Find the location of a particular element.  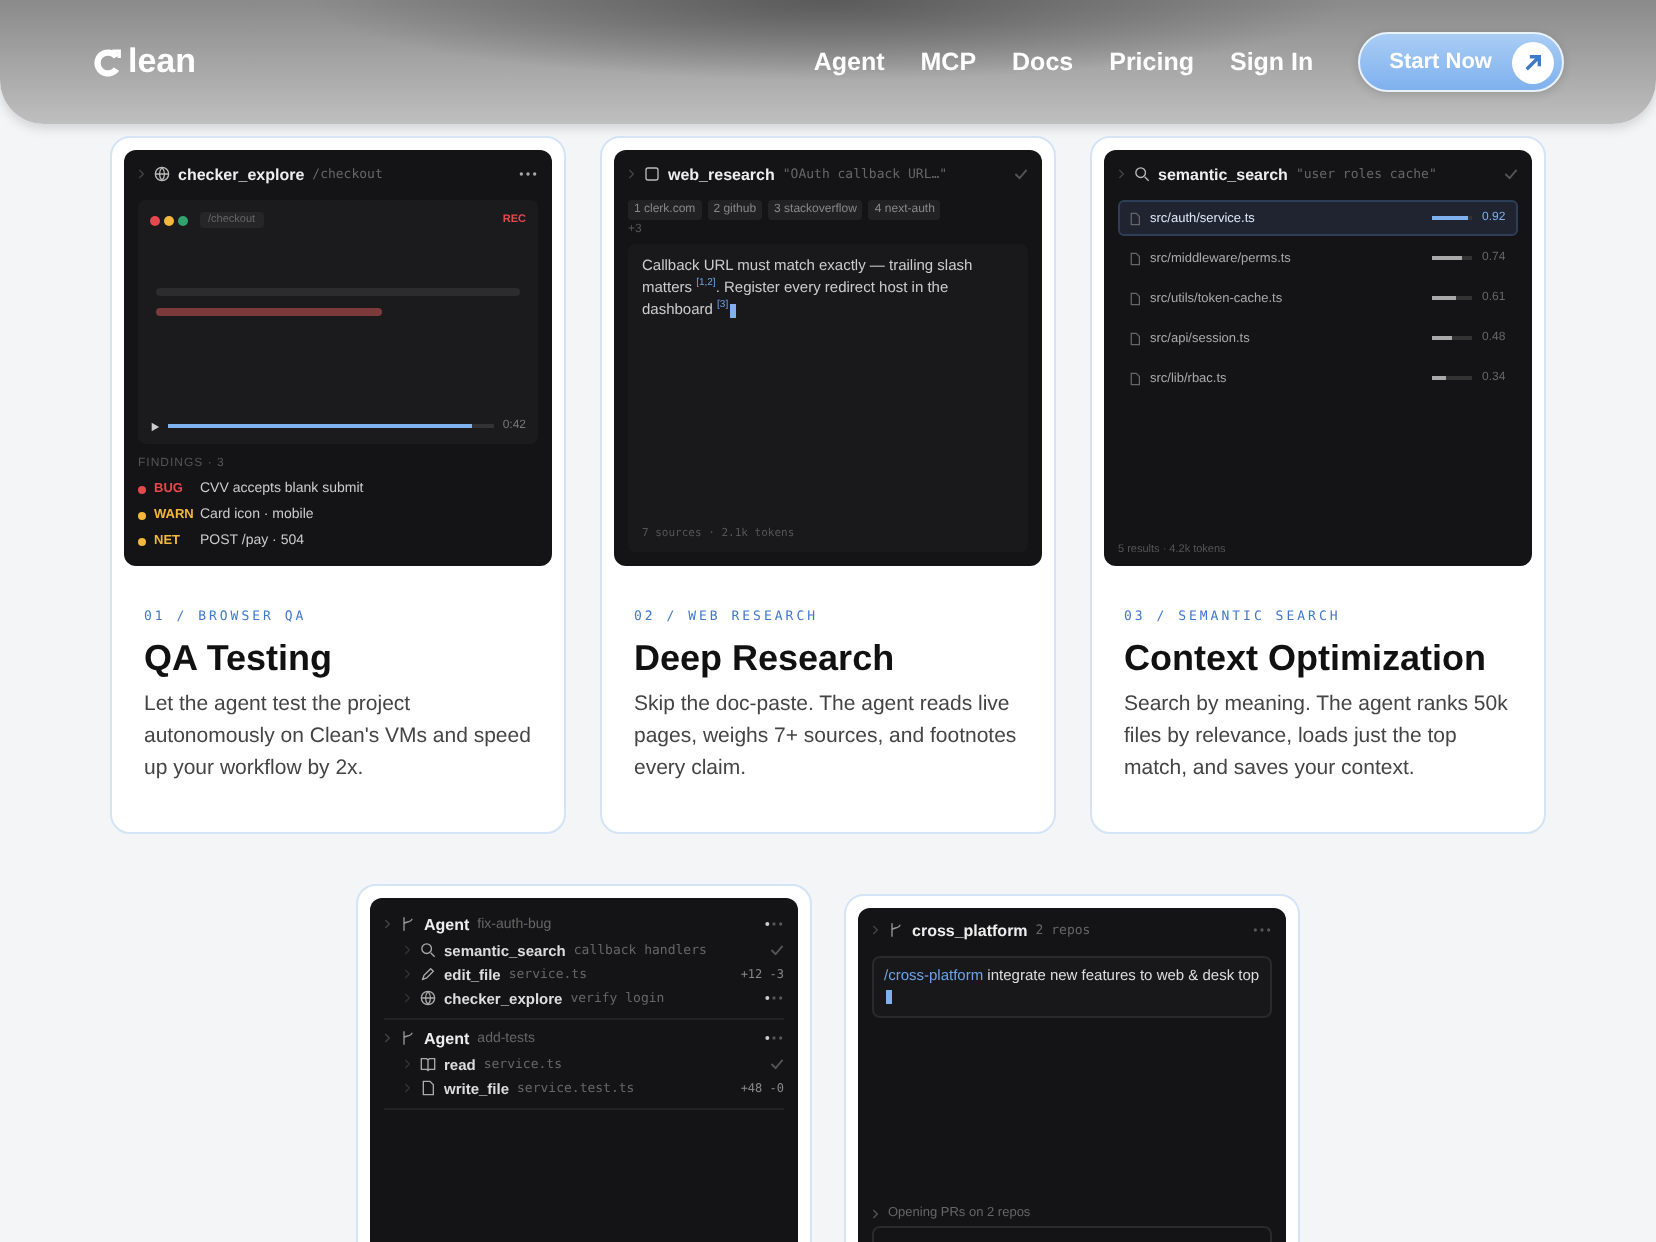

tool-name: checker_explore is located at coordinates (241, 174).